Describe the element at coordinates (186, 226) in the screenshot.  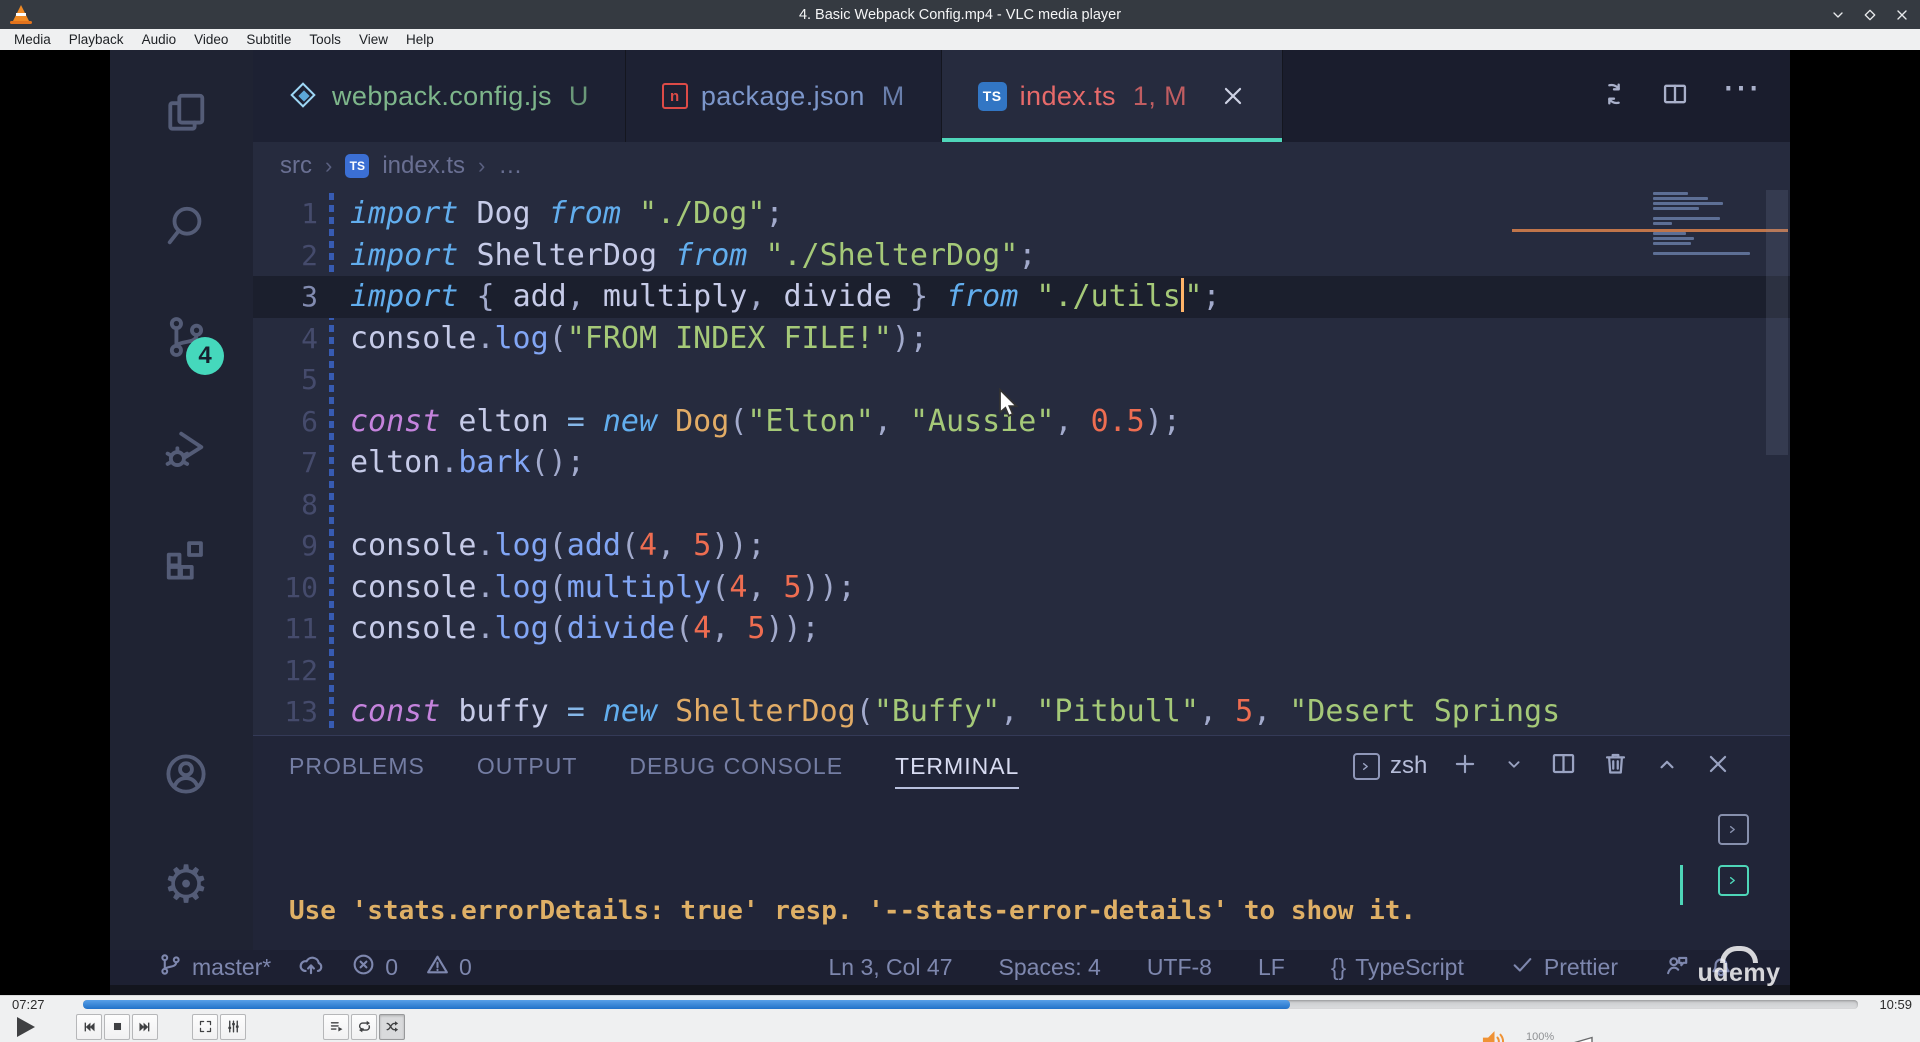
I see `activitybar-search-icon` at that location.